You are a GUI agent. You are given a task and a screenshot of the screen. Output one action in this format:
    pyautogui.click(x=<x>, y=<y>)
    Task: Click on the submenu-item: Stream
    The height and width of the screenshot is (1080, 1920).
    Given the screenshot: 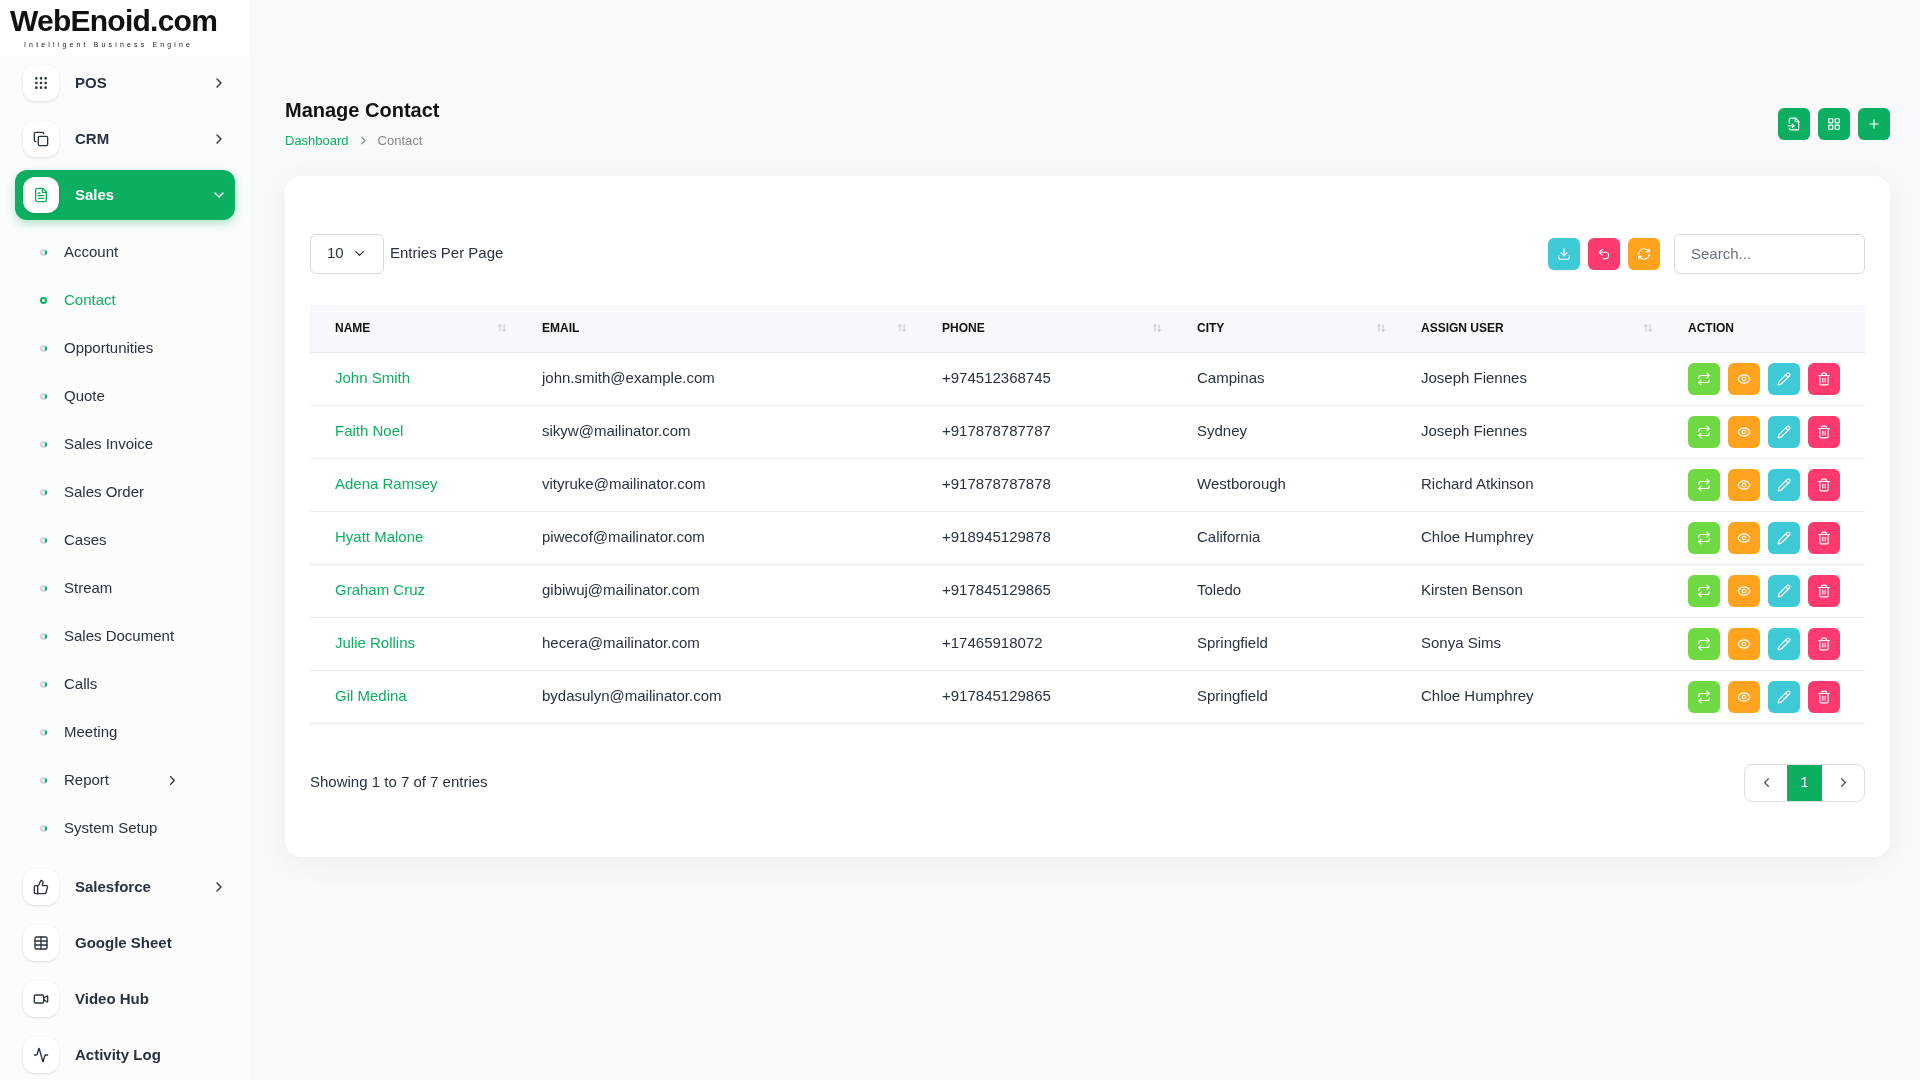 What is the action you would take?
    pyautogui.click(x=125, y=588)
    